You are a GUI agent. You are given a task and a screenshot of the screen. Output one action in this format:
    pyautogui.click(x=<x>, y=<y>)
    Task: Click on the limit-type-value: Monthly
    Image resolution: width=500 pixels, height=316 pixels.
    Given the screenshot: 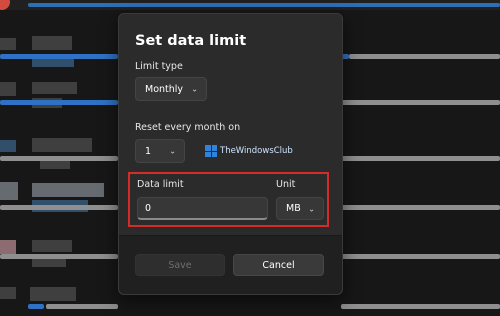 What is the action you would take?
    pyautogui.click(x=164, y=89)
    